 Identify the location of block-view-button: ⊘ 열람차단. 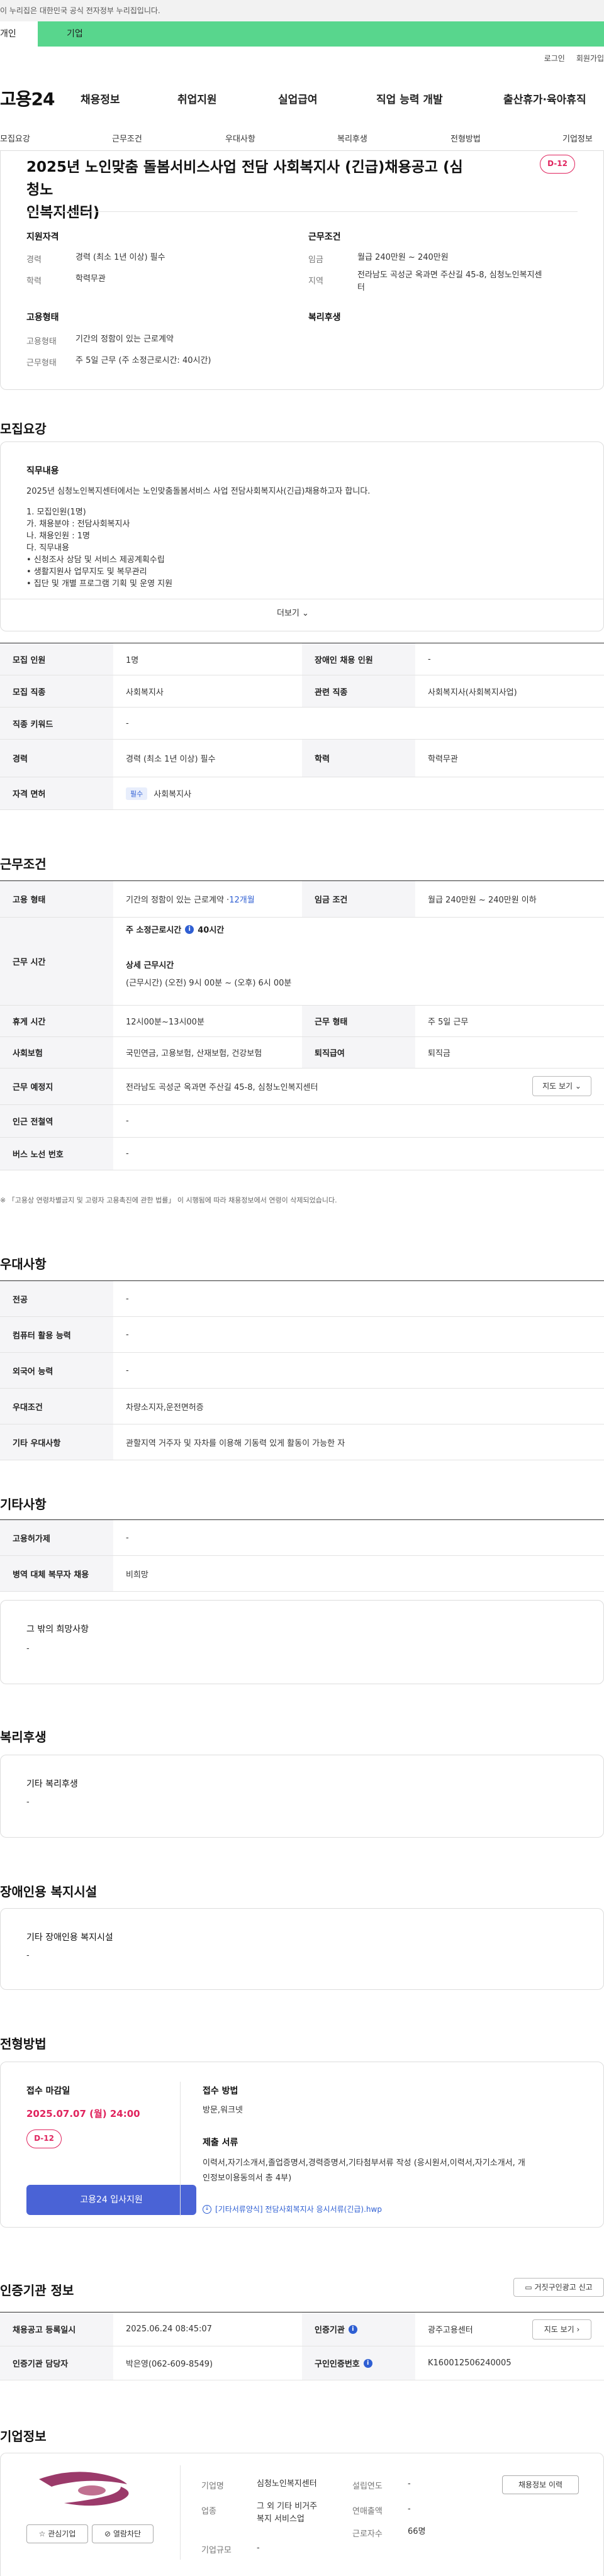
(123, 2533).